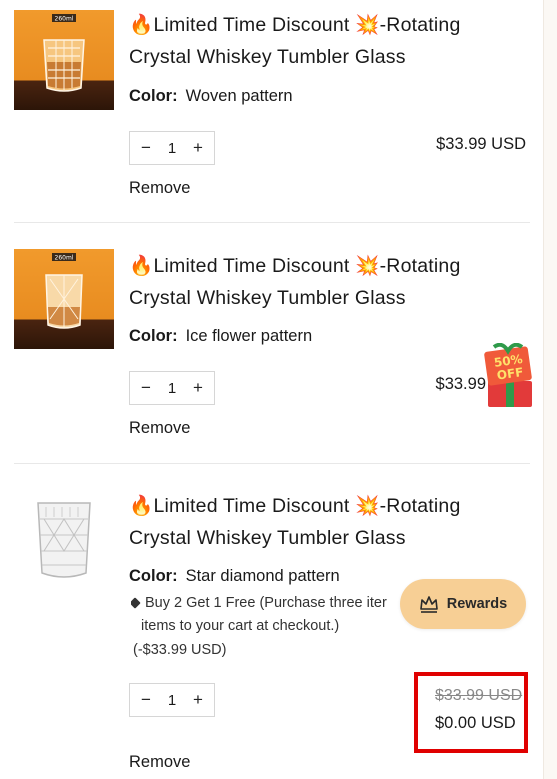 The image size is (557, 779). What do you see at coordinates (479, 695) in the screenshot?
I see `original-price: $33.99 USD` at bounding box center [479, 695].